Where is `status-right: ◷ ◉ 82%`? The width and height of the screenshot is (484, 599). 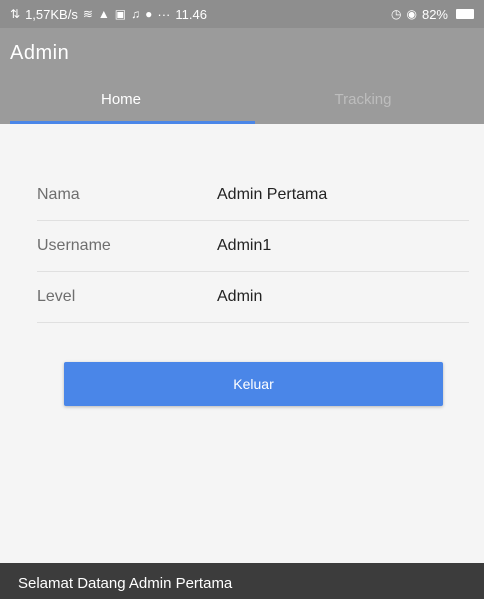 status-right: ◷ ◉ 82% is located at coordinates (432, 14).